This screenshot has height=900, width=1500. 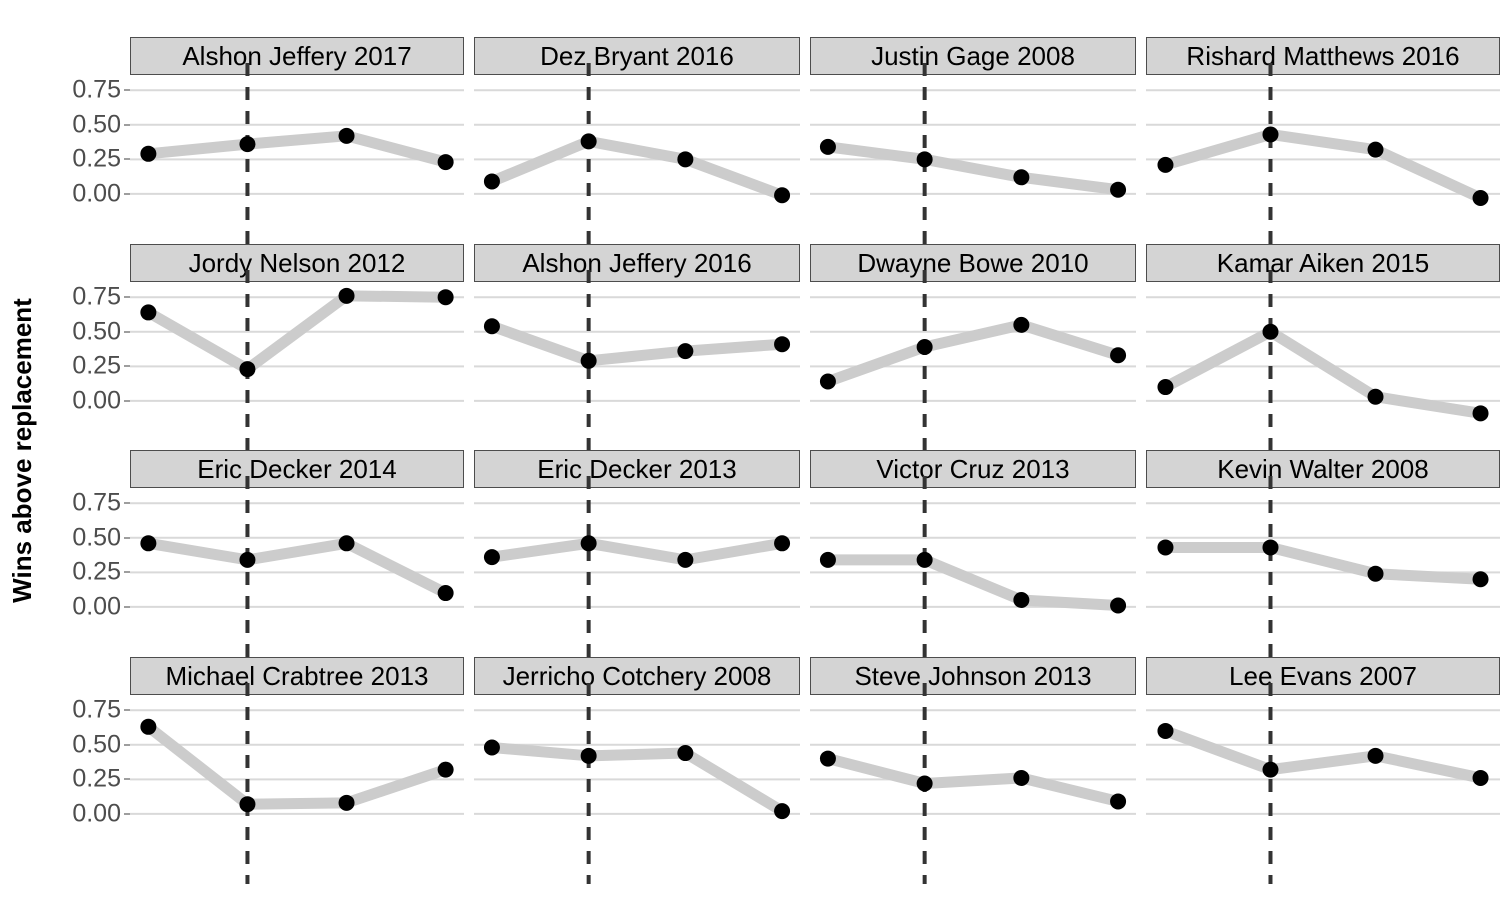 I want to click on panel-body: Dez Bryant 2016, so click(x=637, y=150).